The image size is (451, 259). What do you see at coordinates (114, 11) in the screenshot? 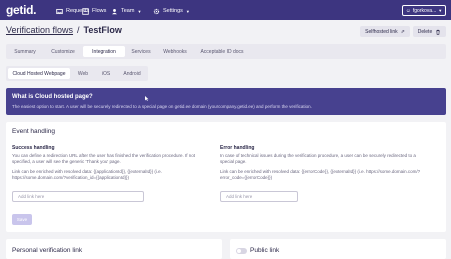
I see `team-icon` at bounding box center [114, 11].